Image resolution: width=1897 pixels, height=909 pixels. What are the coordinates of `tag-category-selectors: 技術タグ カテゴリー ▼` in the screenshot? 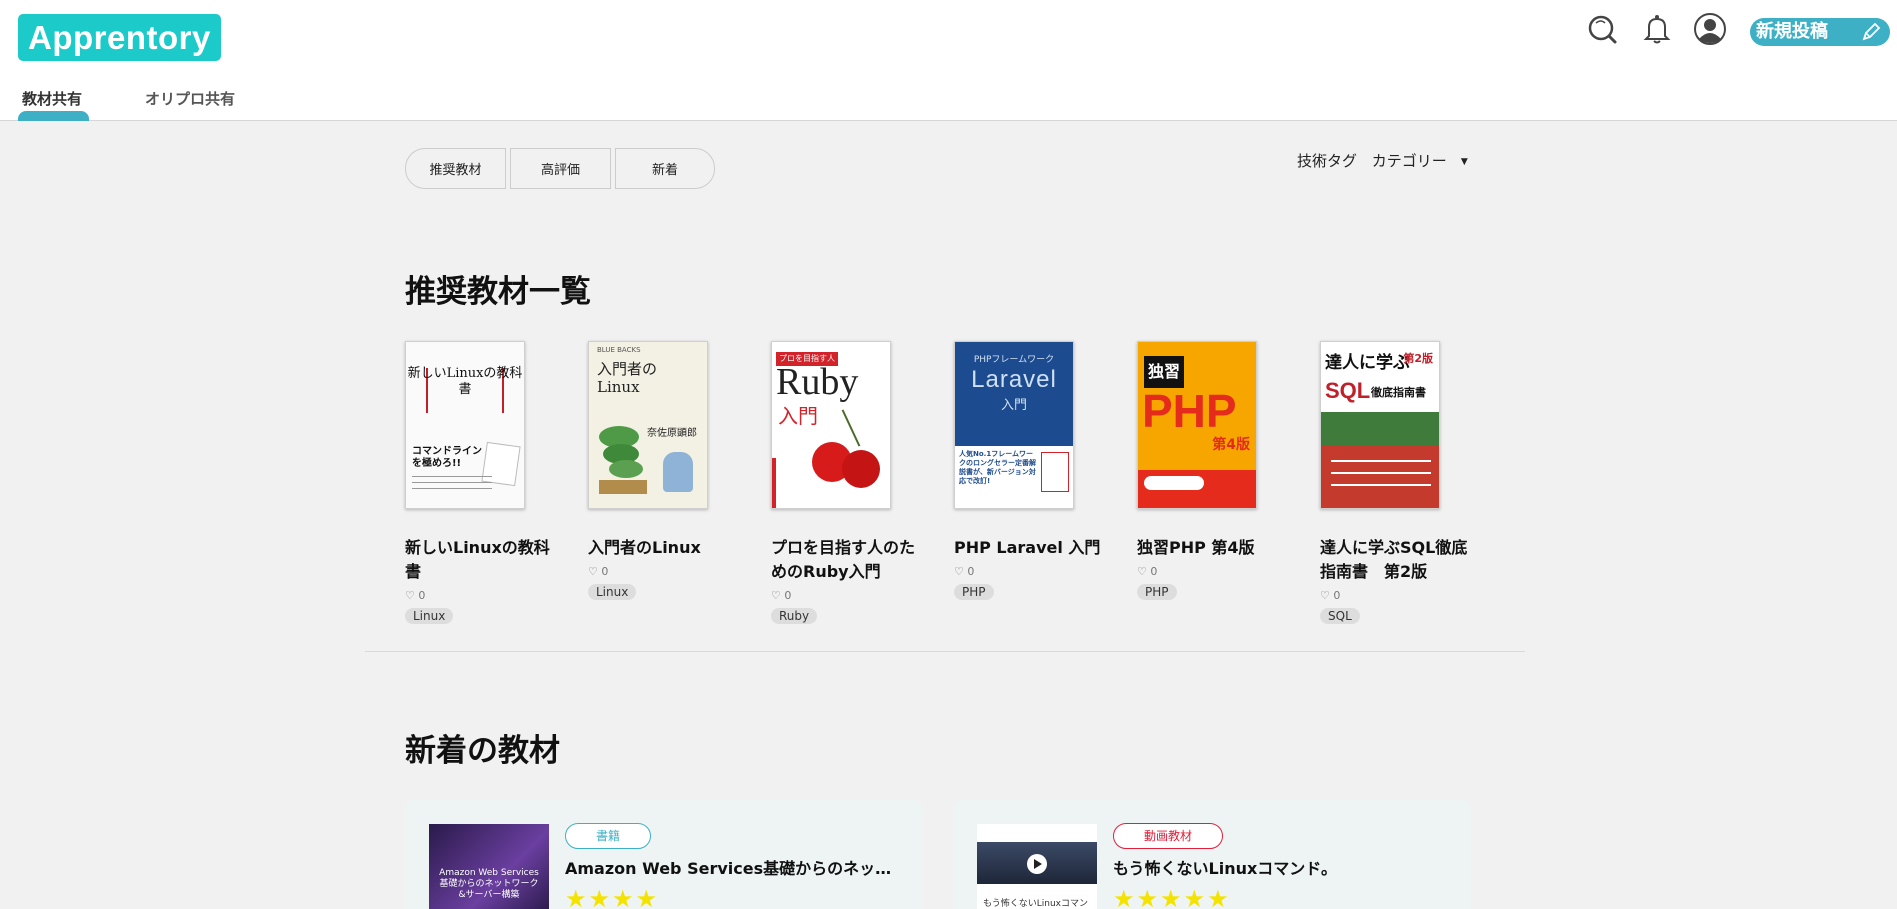 It's located at (1392, 160).